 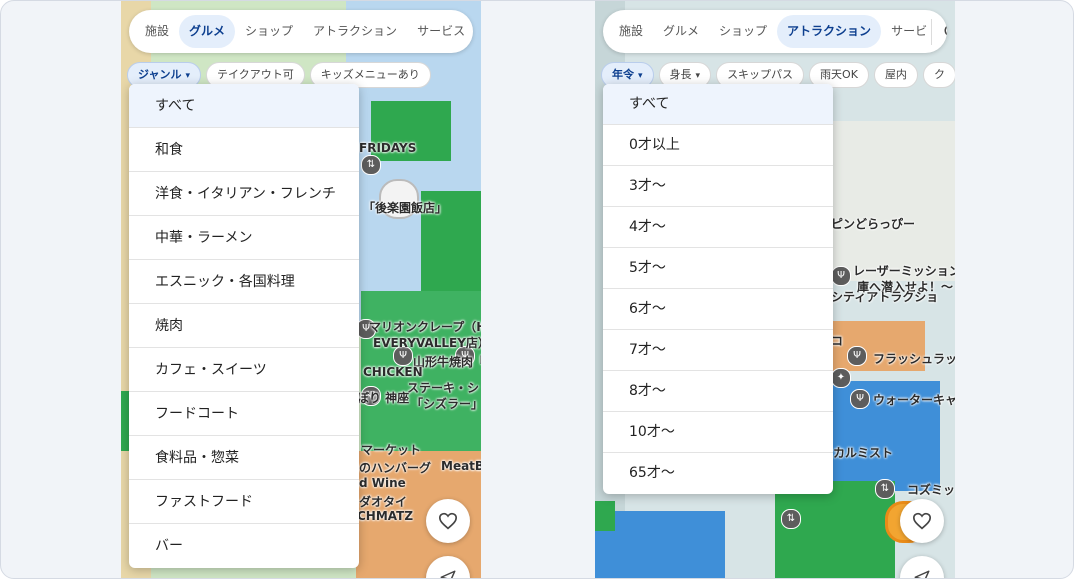 I want to click on category-tab-bar: 施設 グルメ ショップ アトラクション サービ, so click(x=775, y=31).